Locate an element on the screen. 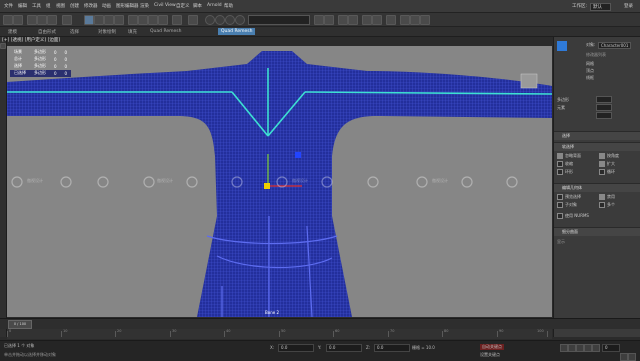 This screenshot has width=640, height=361. go-to-end-icon is located at coordinates (596, 348).